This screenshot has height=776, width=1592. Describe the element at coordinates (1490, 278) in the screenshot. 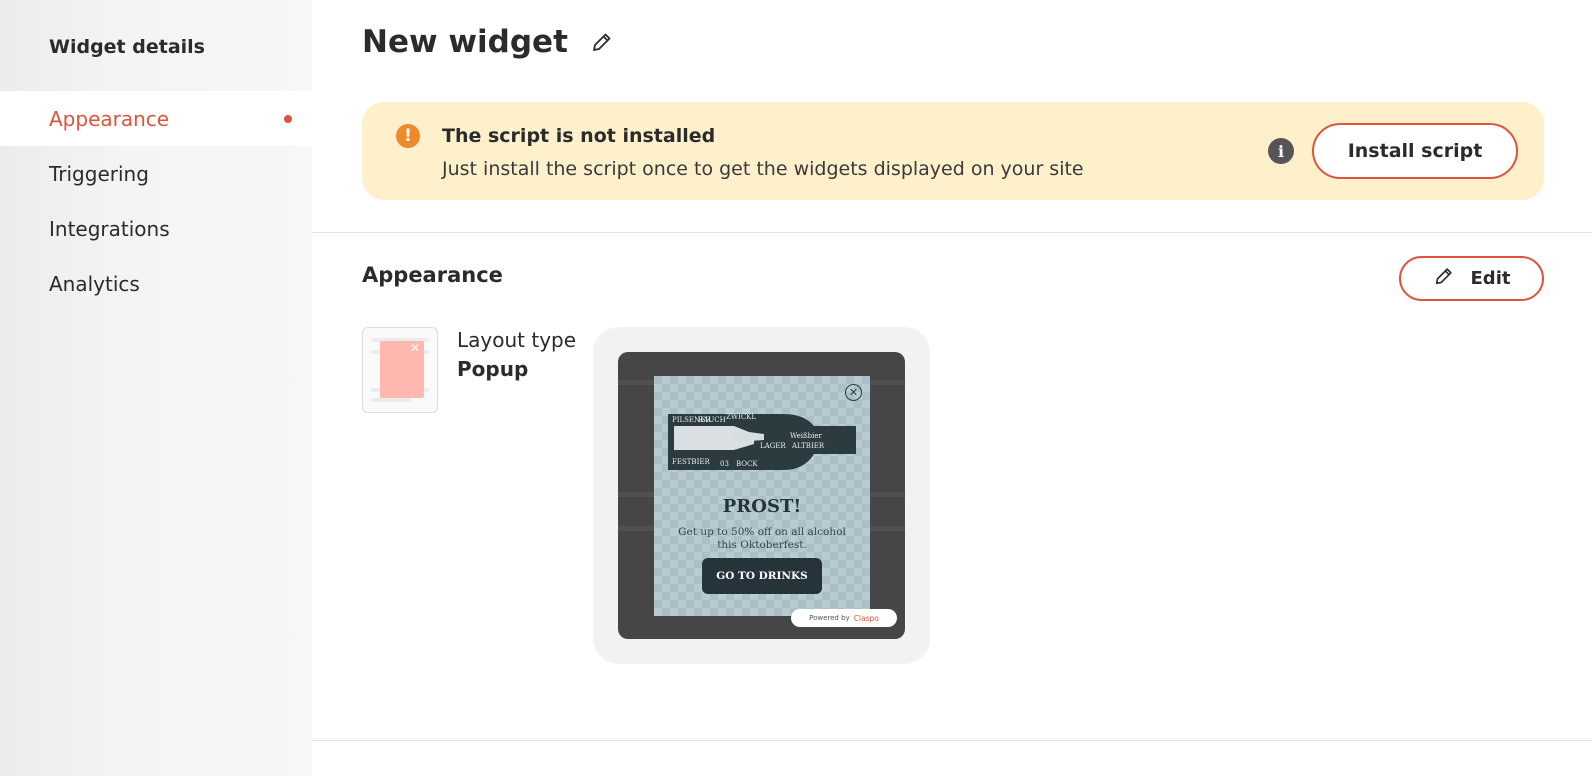

I see `edit-button-label: Edit` at that location.